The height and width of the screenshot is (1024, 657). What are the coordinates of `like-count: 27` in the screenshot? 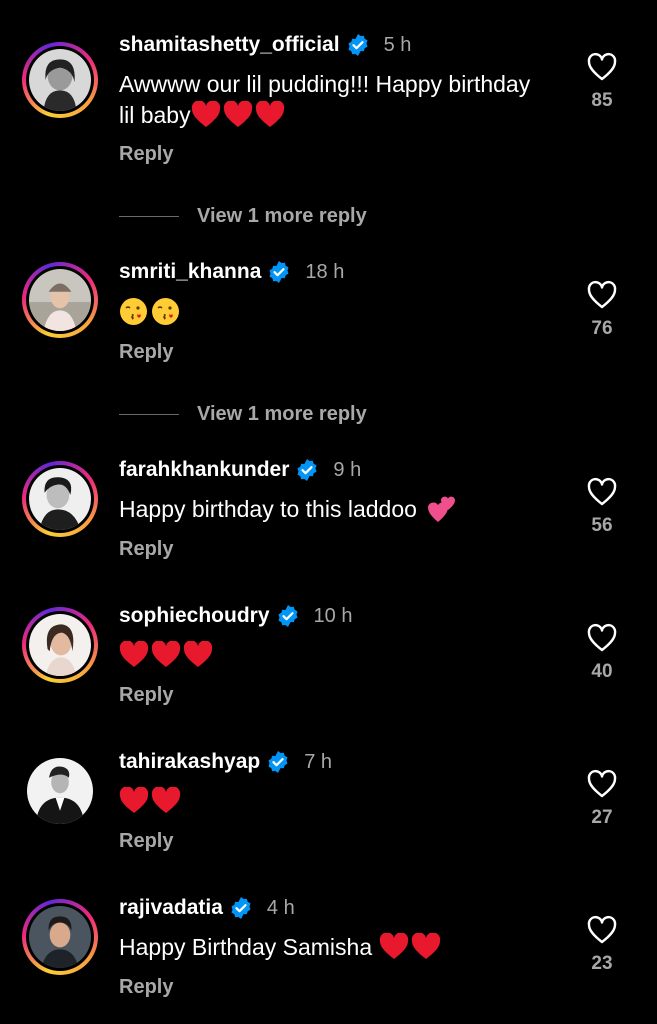 It's located at (602, 817).